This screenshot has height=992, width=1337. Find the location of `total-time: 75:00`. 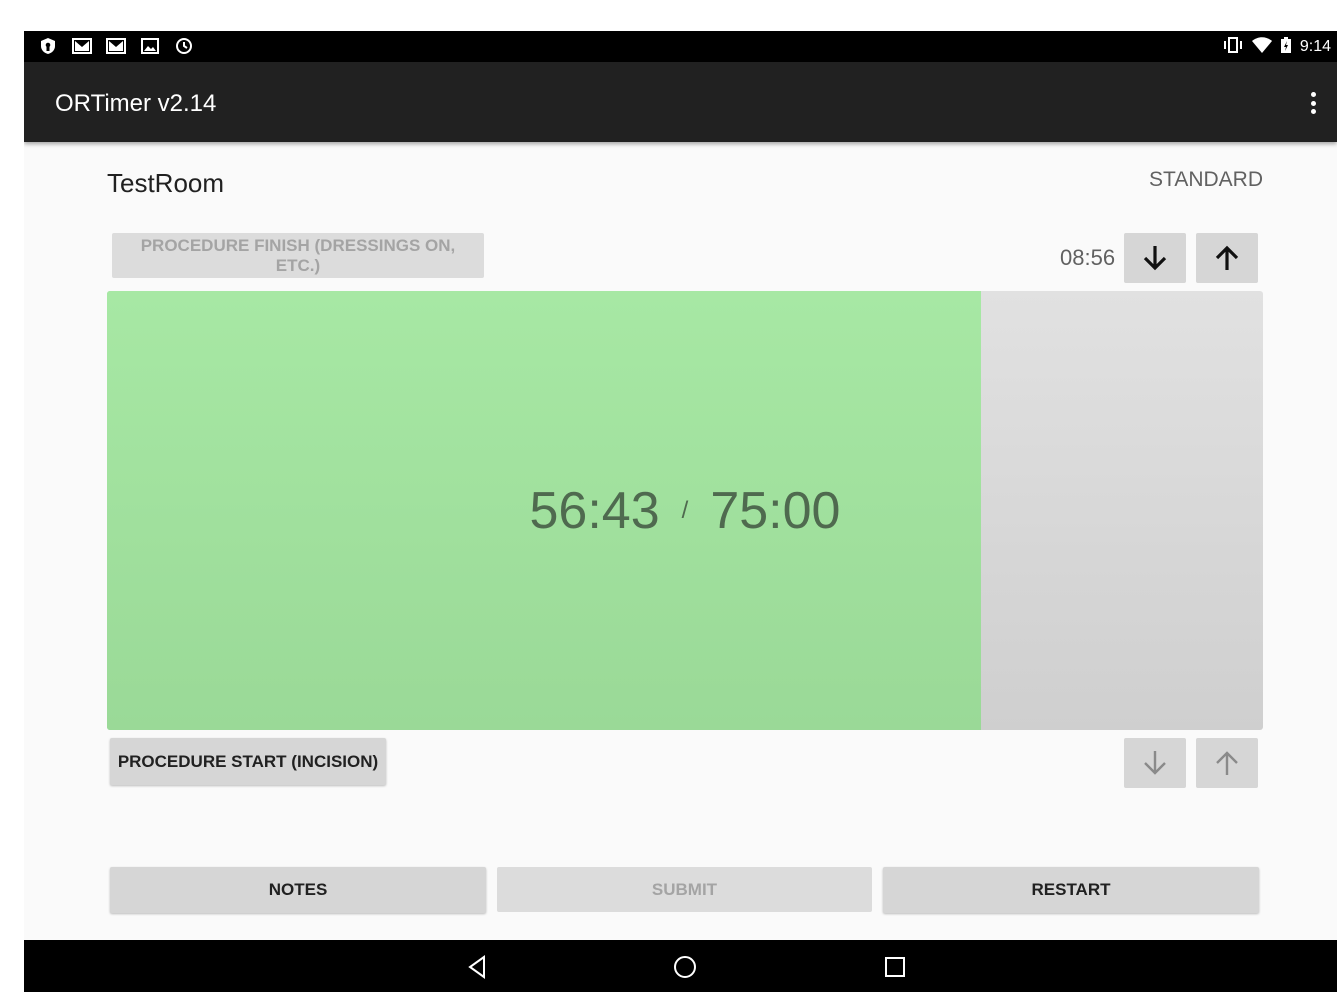

total-time: 75:00 is located at coordinates (775, 510).